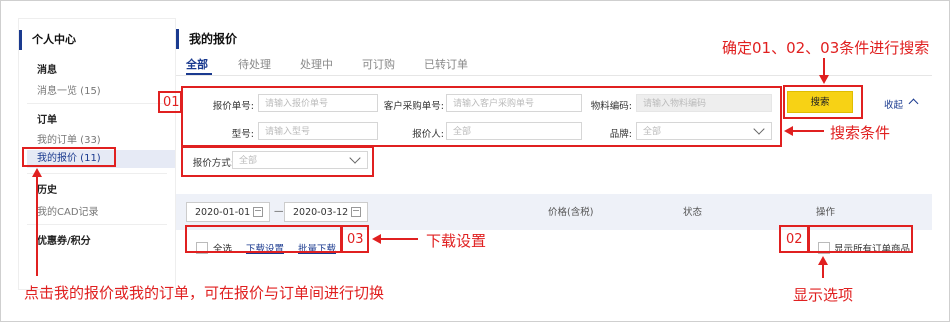  What do you see at coordinates (204, 293) in the screenshot?
I see `annotation-bottom-note: 点击我的报价或我的订单，可在报价与订单间进行切换` at bounding box center [204, 293].